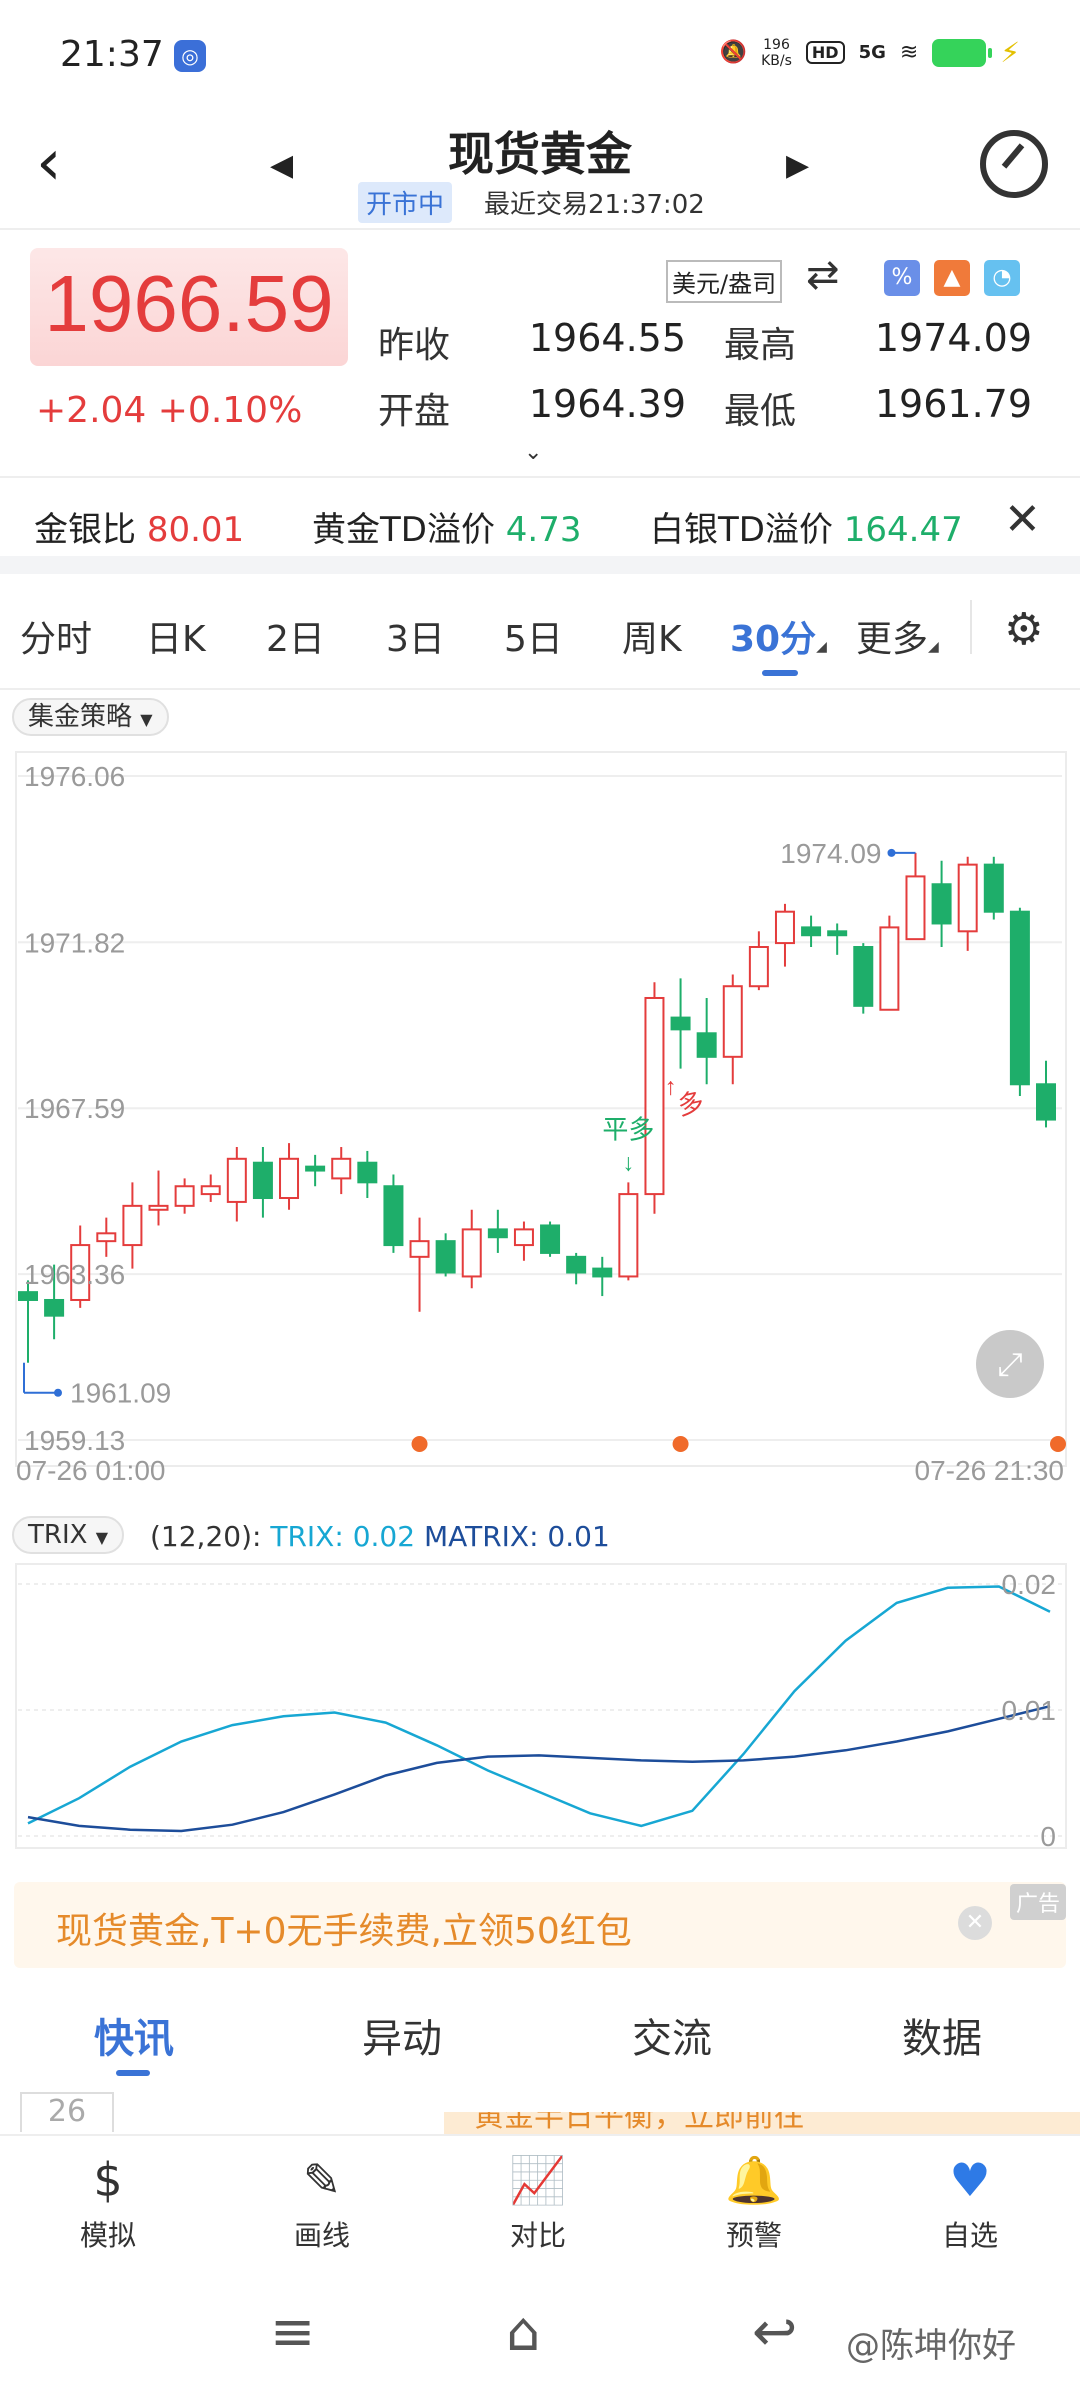  What do you see at coordinates (134, 2035) in the screenshot?
I see `tab-flash-news: 快讯` at bounding box center [134, 2035].